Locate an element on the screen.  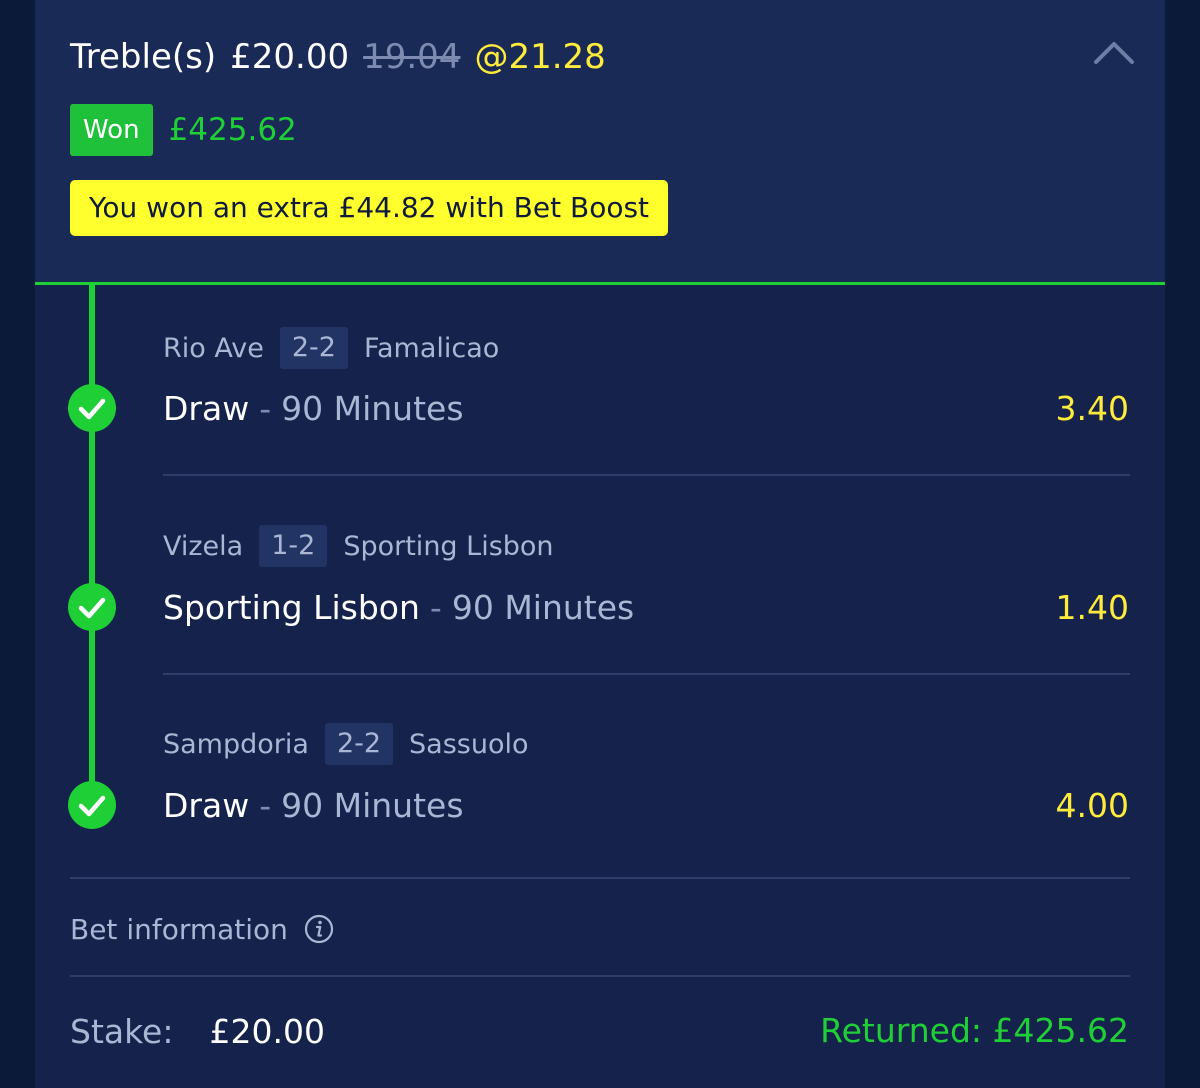
bet-information-link: Bet information is located at coordinates (202, 929).